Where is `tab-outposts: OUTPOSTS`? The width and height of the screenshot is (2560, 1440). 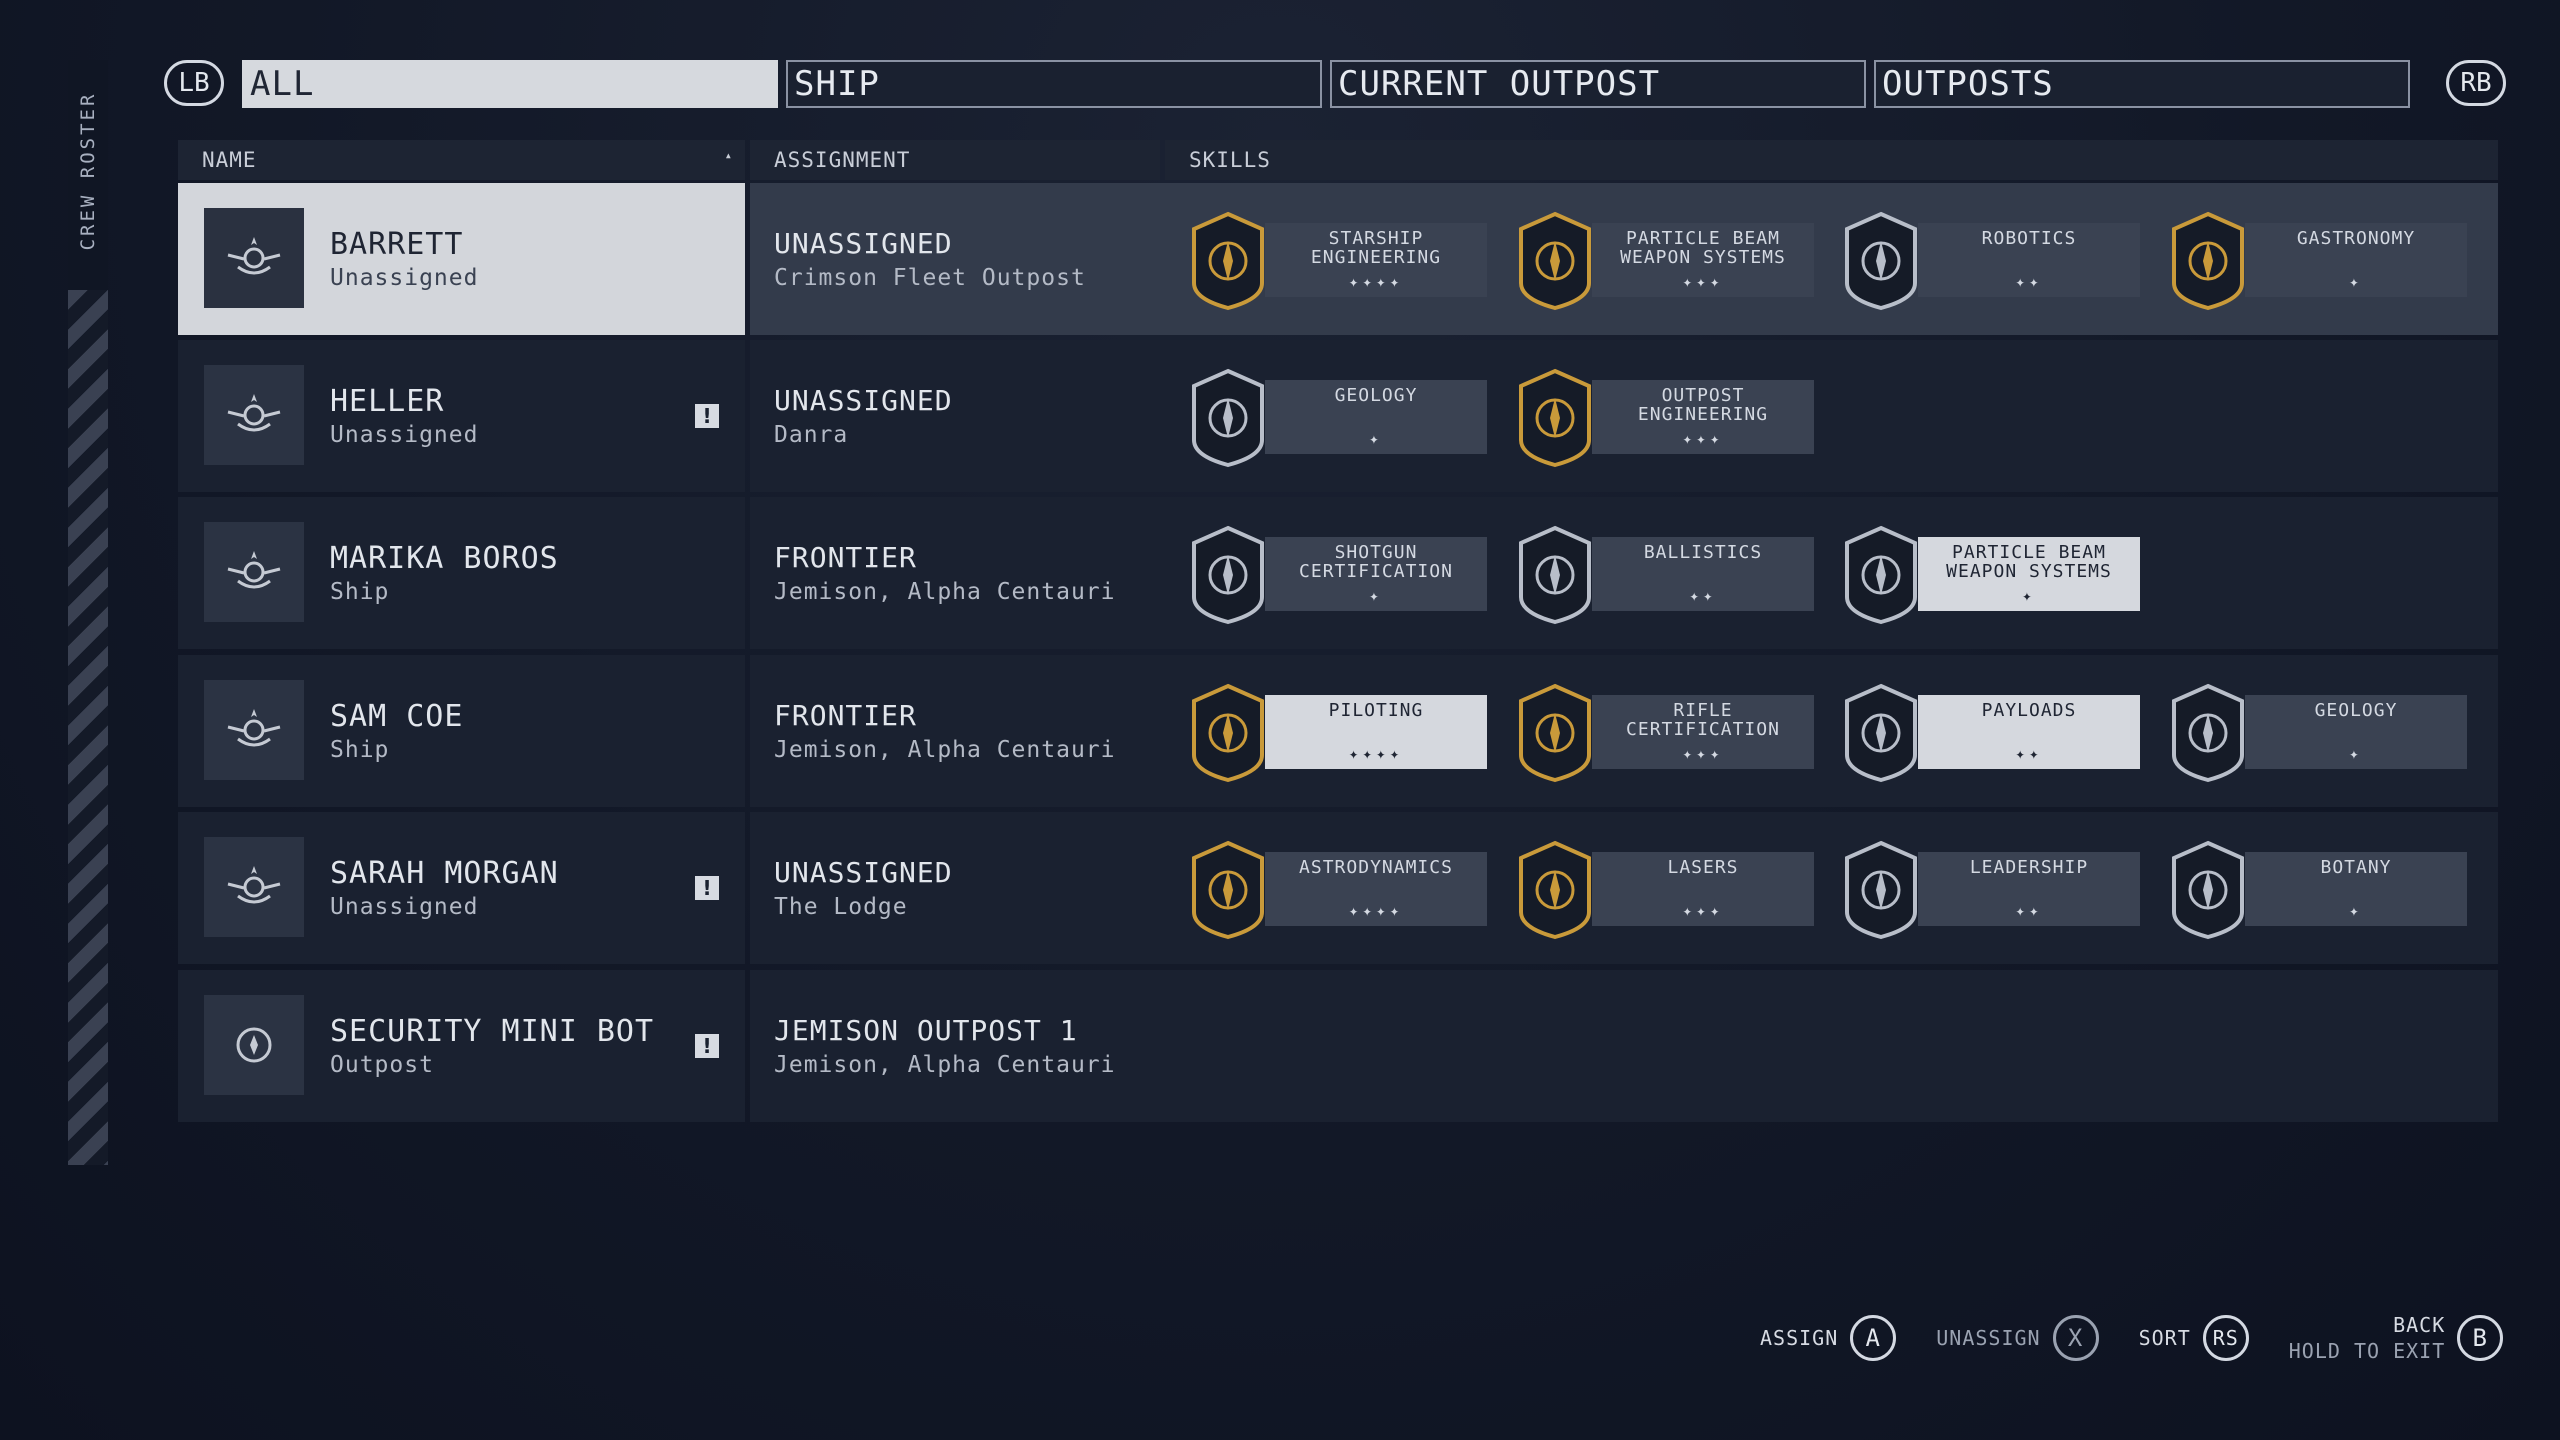 tab-outposts: OUTPOSTS is located at coordinates (2142, 84).